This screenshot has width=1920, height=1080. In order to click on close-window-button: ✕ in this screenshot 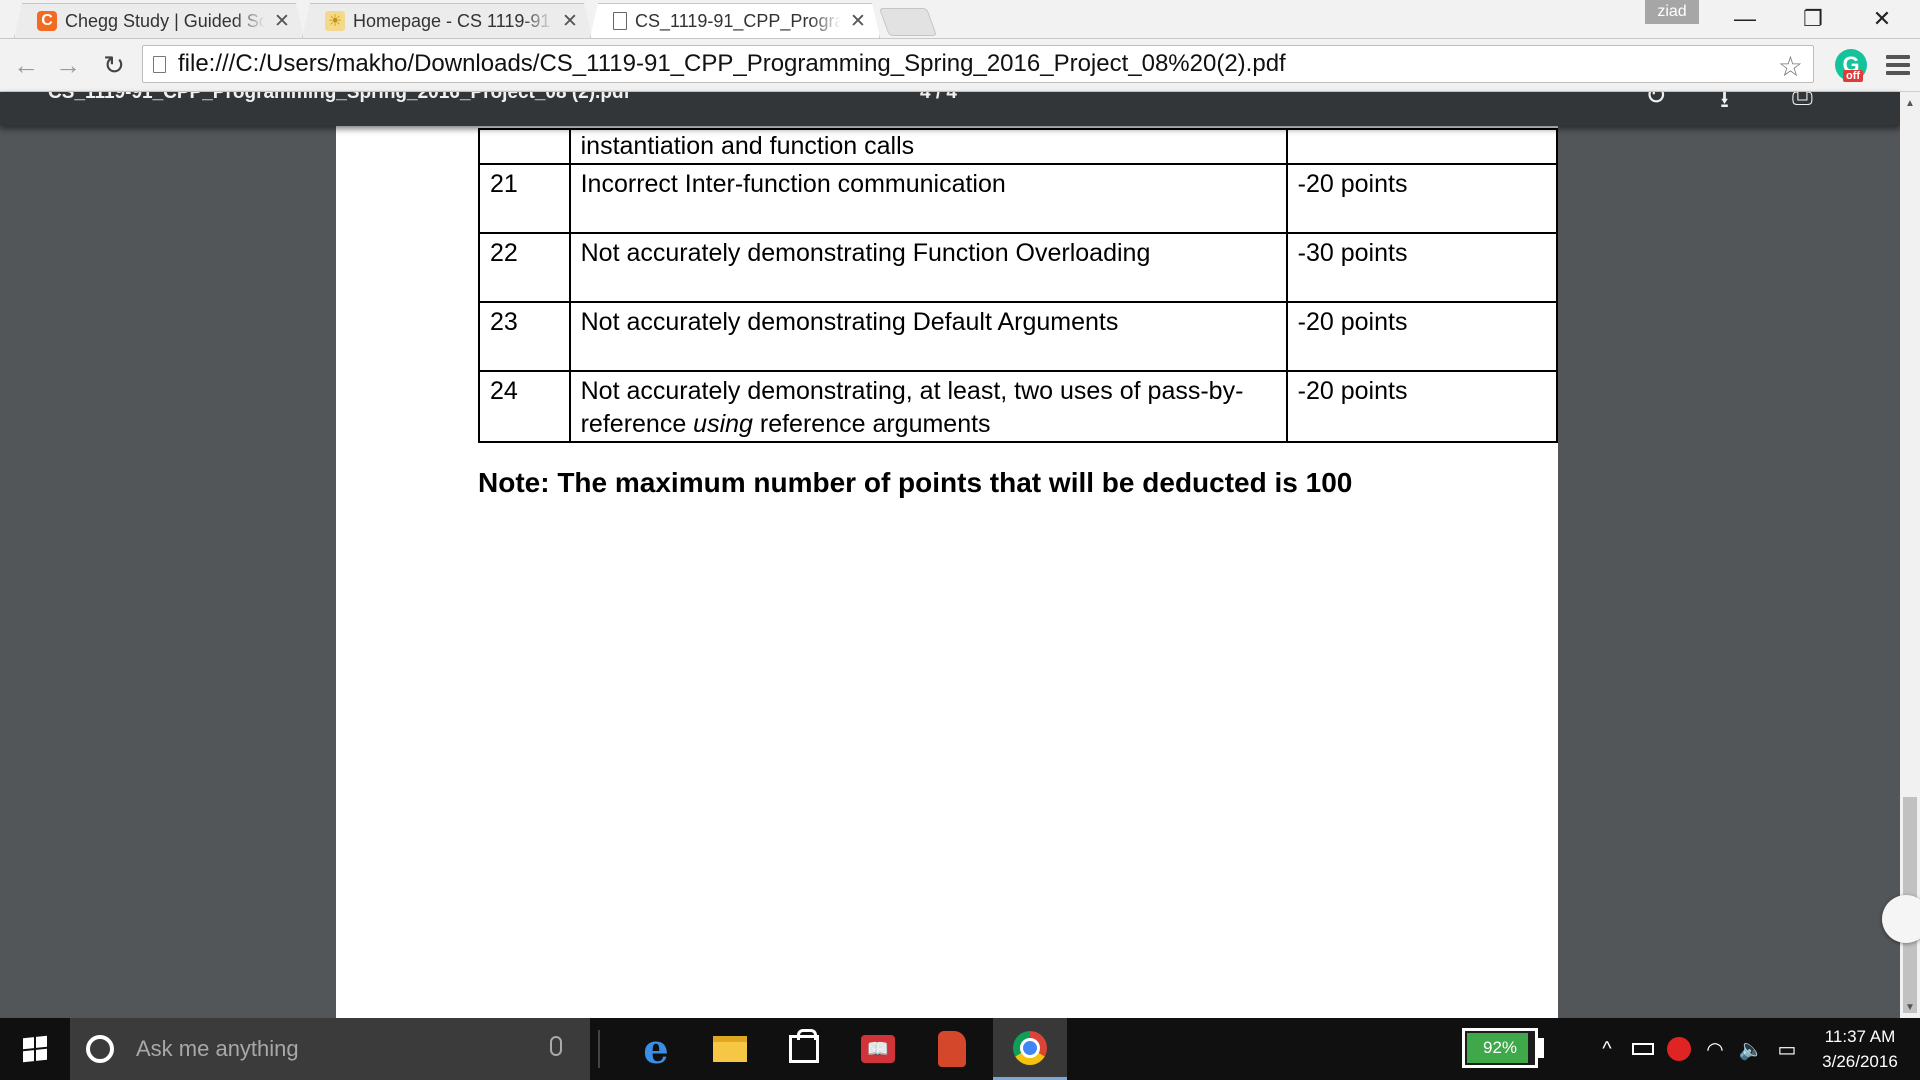, I will do `click(1882, 19)`.